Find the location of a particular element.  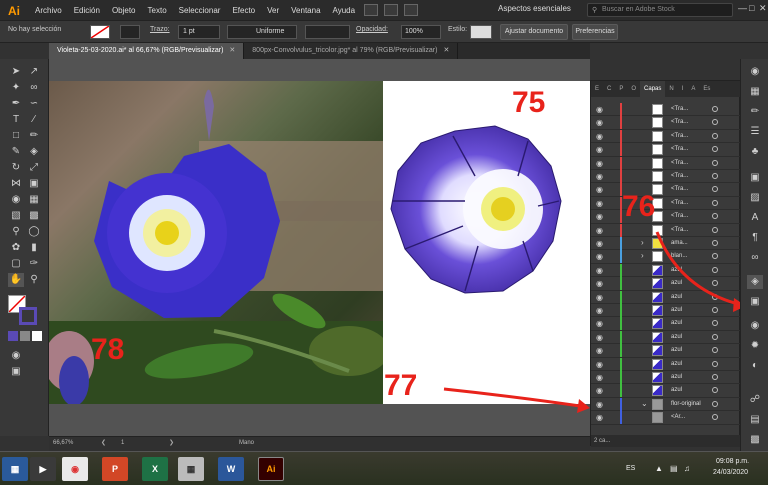

calculator-icon: ▦ is located at coordinates (191, 469).